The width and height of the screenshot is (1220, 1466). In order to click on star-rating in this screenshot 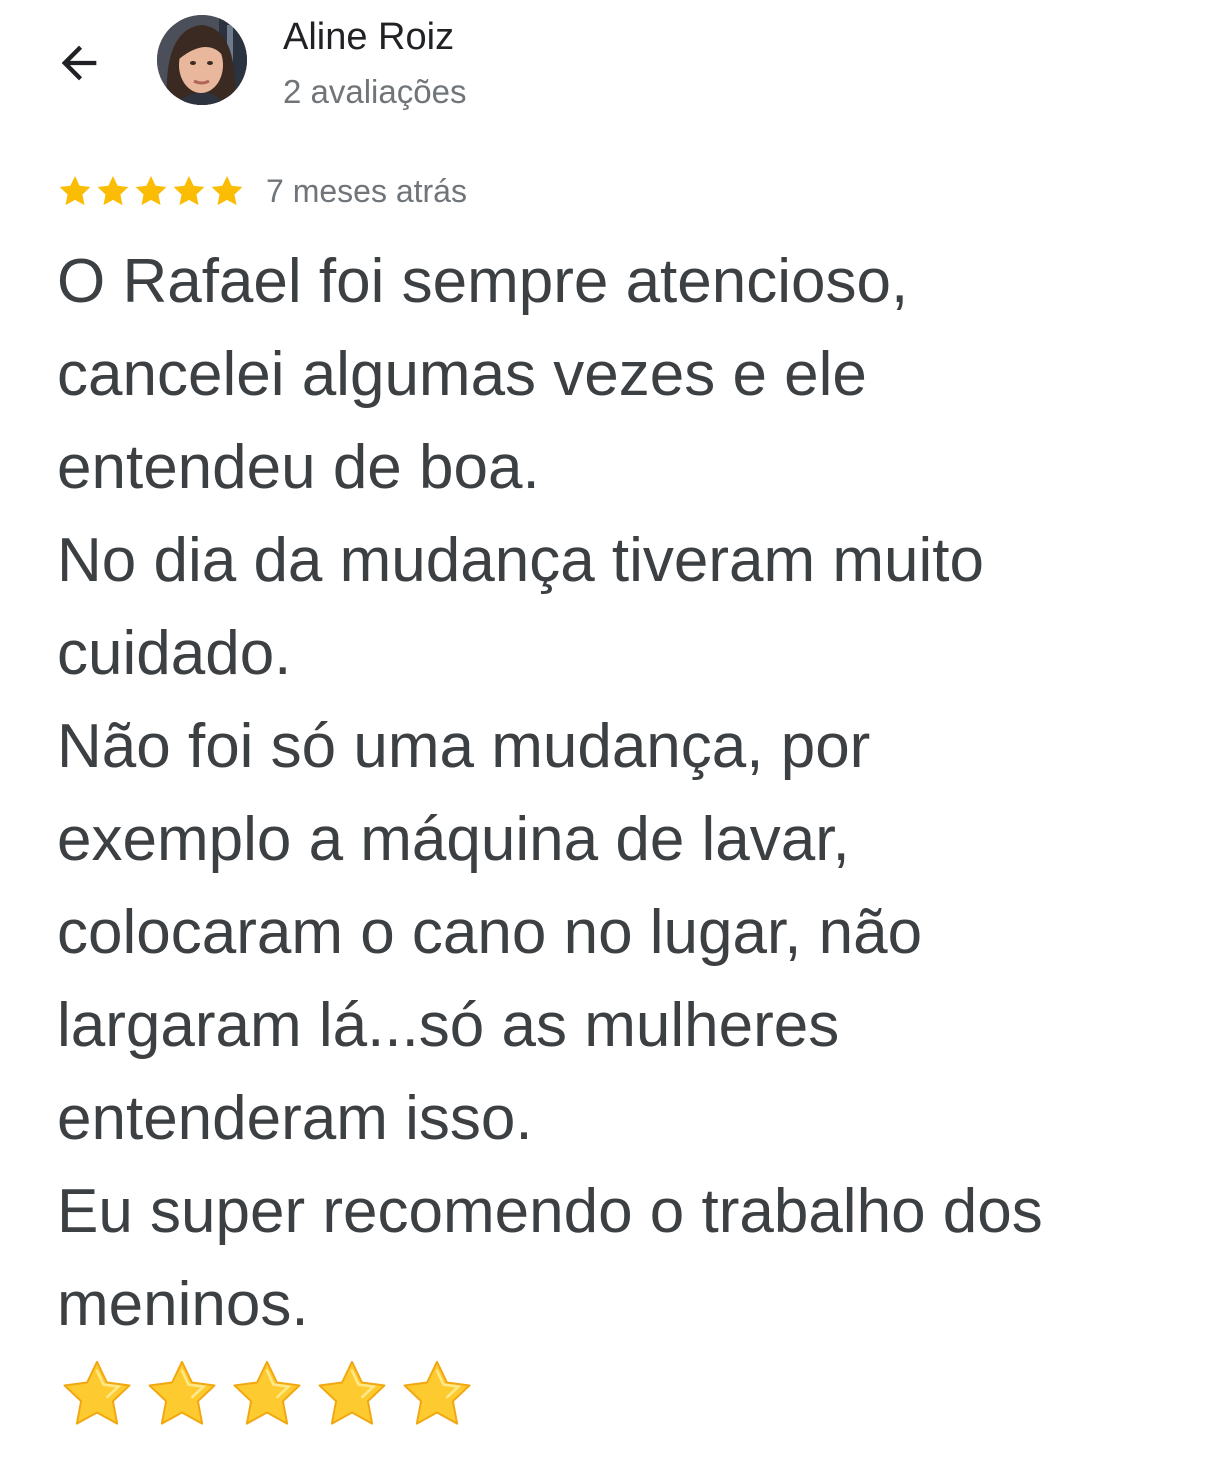, I will do `click(151, 191)`.